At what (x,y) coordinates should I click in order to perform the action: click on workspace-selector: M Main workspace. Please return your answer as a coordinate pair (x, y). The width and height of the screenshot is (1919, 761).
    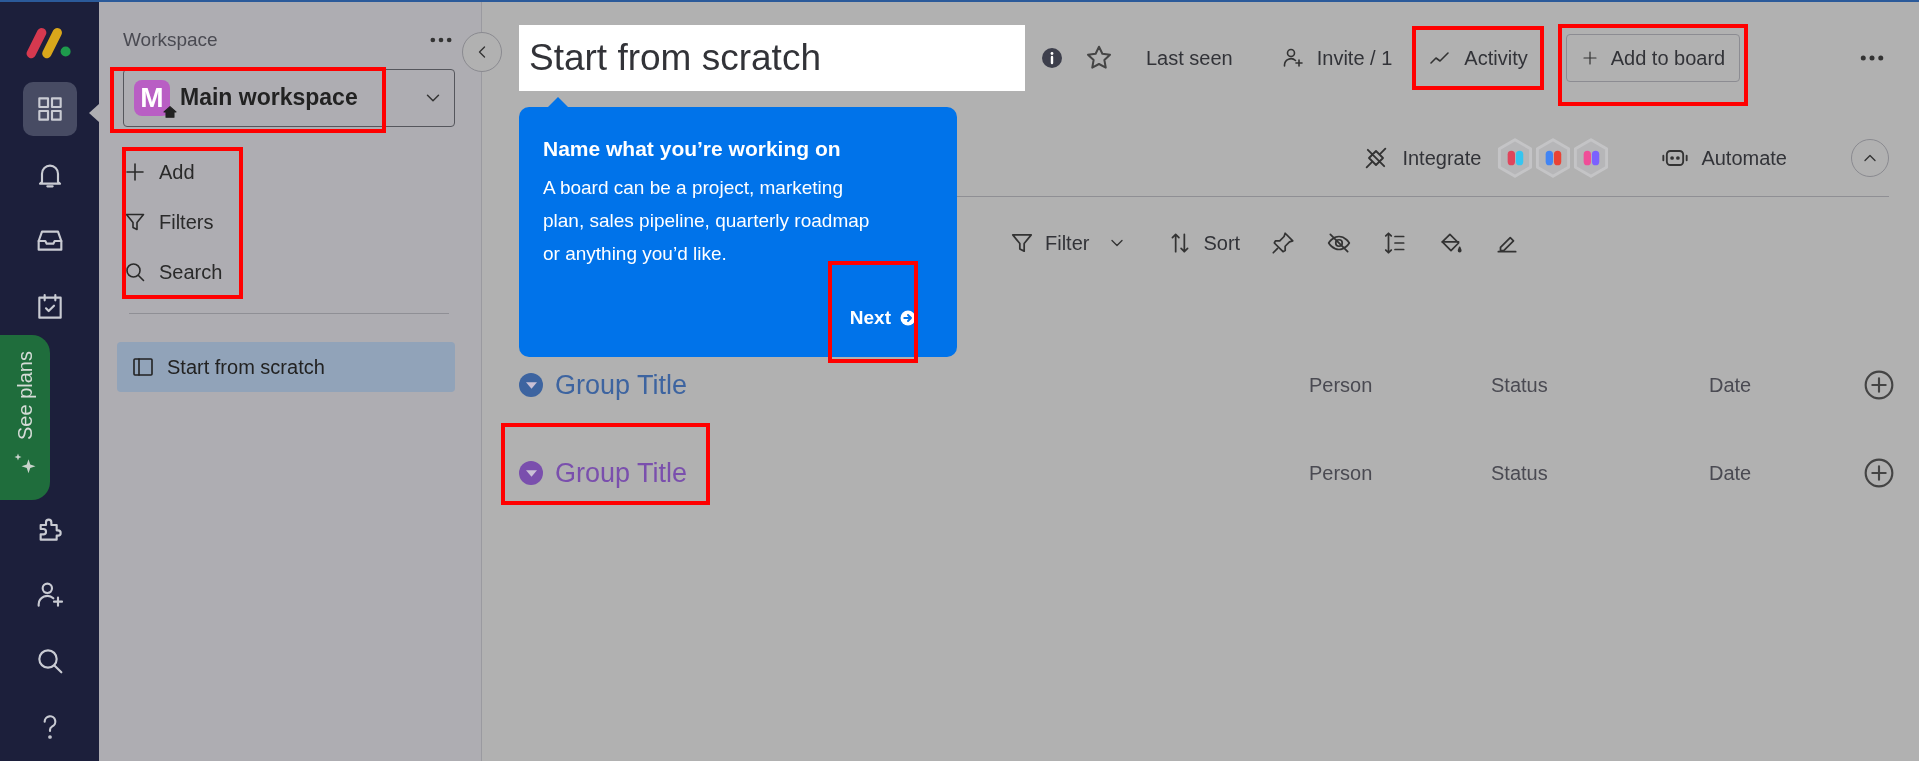
    Looking at the image, I should click on (289, 97).